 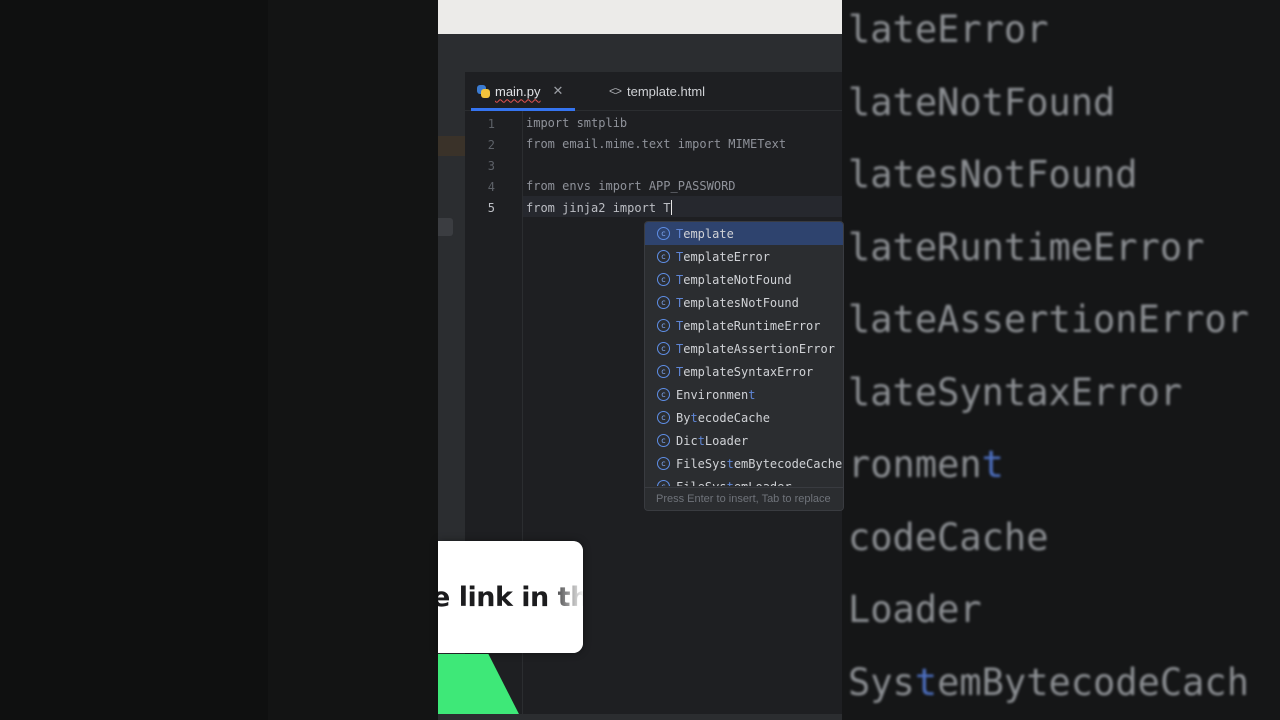 I want to click on background-code-line: lateError, so click(x=948, y=29).